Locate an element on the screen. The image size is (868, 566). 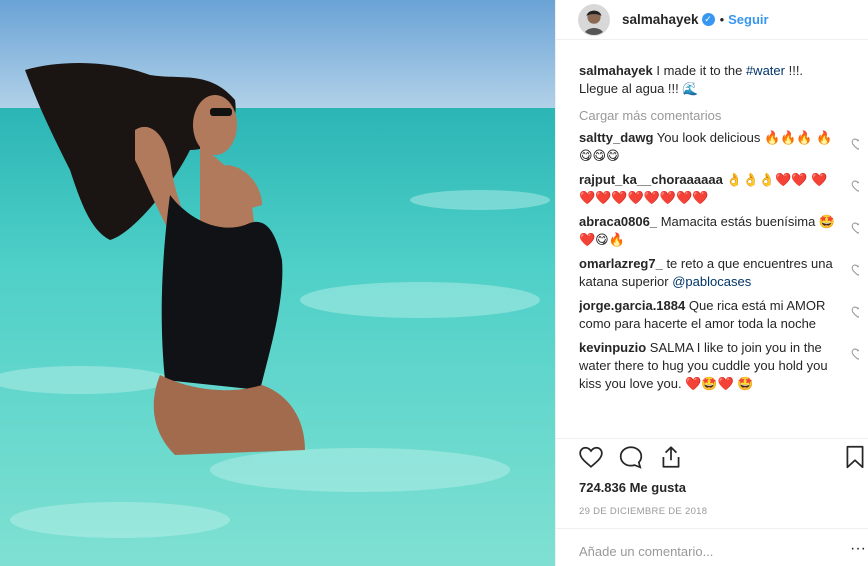
action-bar is located at coordinates (723, 459).